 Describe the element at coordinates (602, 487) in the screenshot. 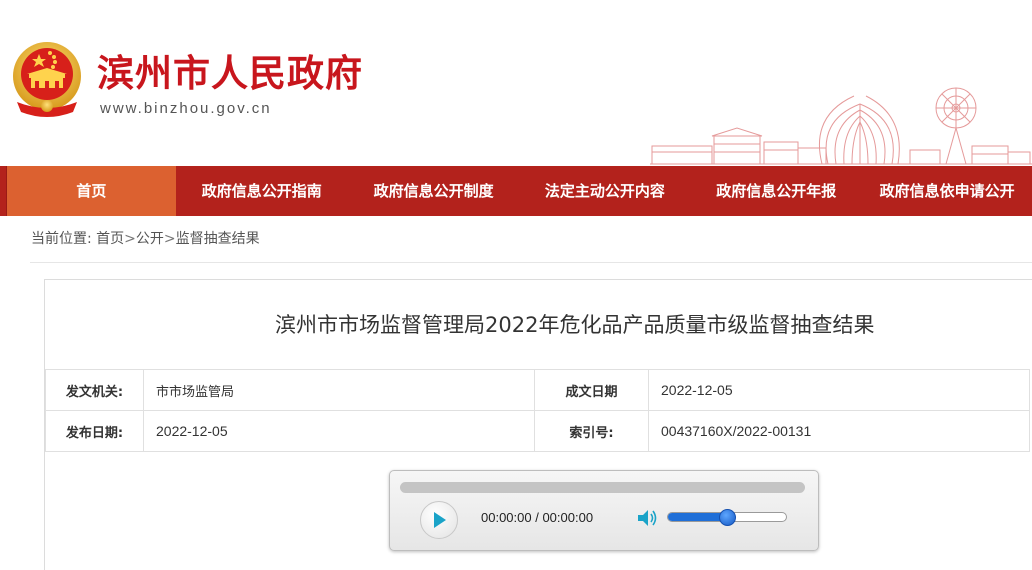

I see `audio-progress-bar` at that location.